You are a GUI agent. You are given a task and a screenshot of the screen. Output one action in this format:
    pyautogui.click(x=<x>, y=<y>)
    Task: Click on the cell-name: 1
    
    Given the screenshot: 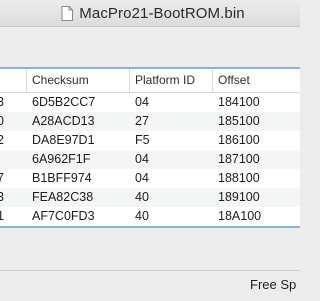 What is the action you would take?
    pyautogui.click(x=2, y=216)
    